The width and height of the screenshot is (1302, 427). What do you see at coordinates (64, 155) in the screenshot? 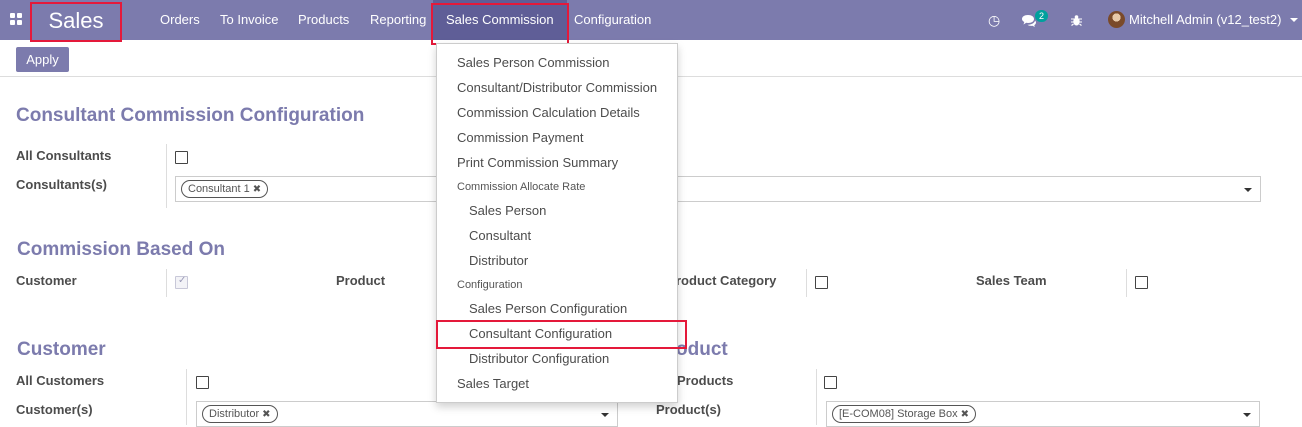
I see `all-consultants-label: All Consultants` at bounding box center [64, 155].